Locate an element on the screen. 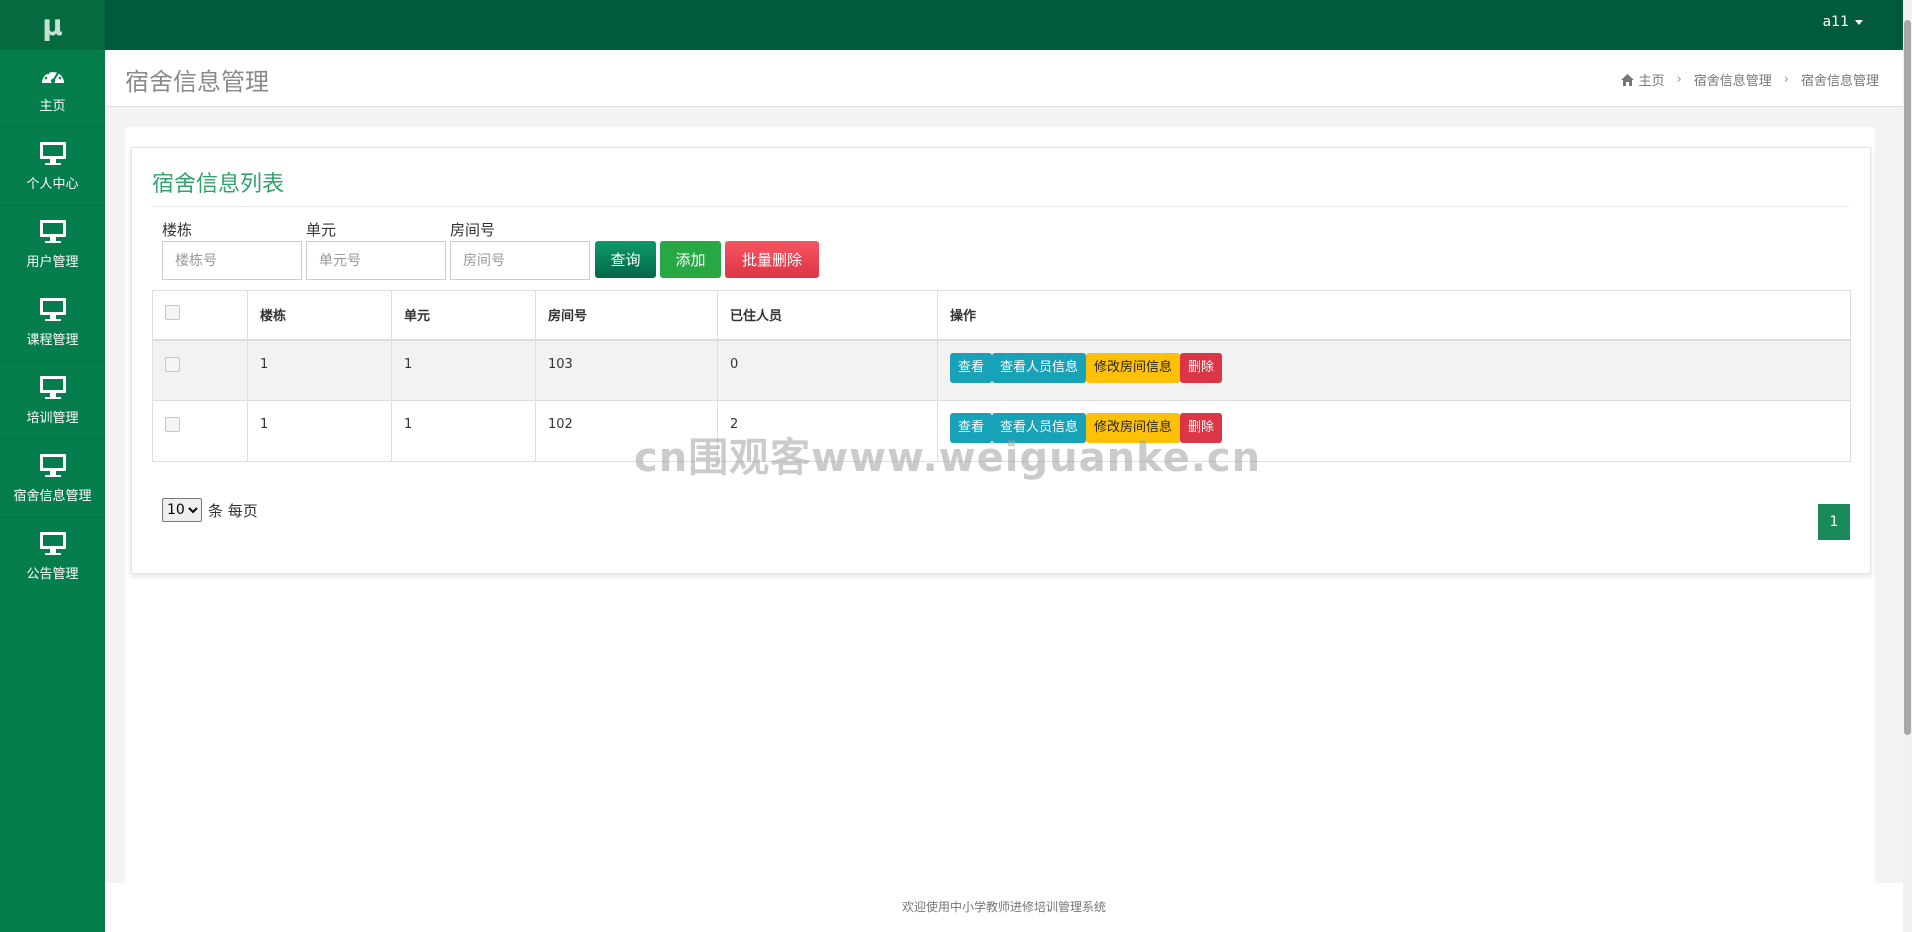 The width and height of the screenshot is (1912, 932). footer: 欢迎使用中小学教师进修培训管理系统 is located at coordinates (1004, 907).